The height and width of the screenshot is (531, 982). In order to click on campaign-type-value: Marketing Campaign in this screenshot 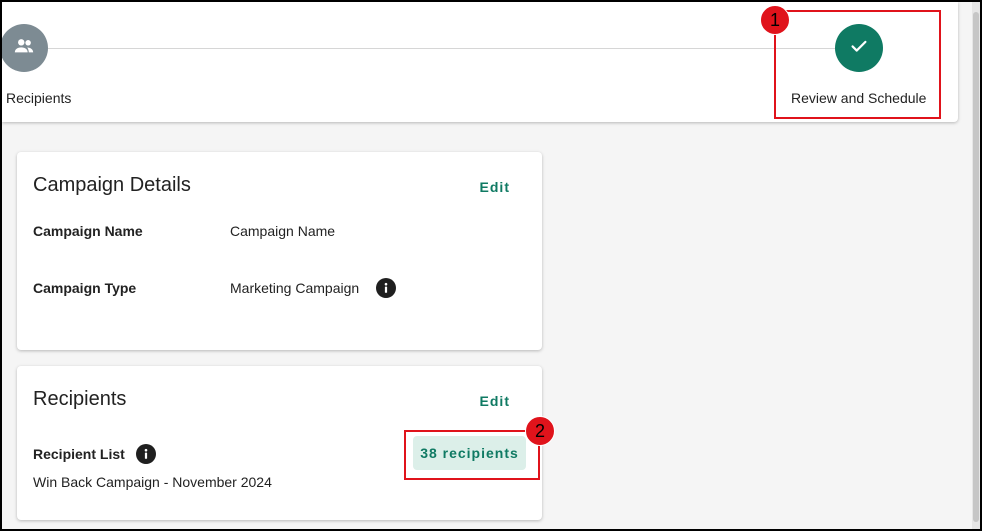, I will do `click(295, 288)`.